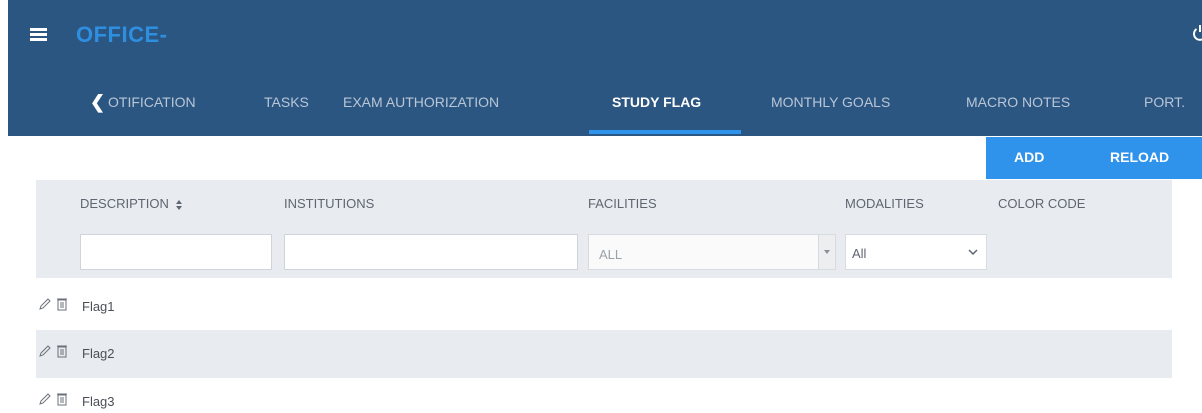  I want to click on app-title: OFFICE-, so click(122, 34).